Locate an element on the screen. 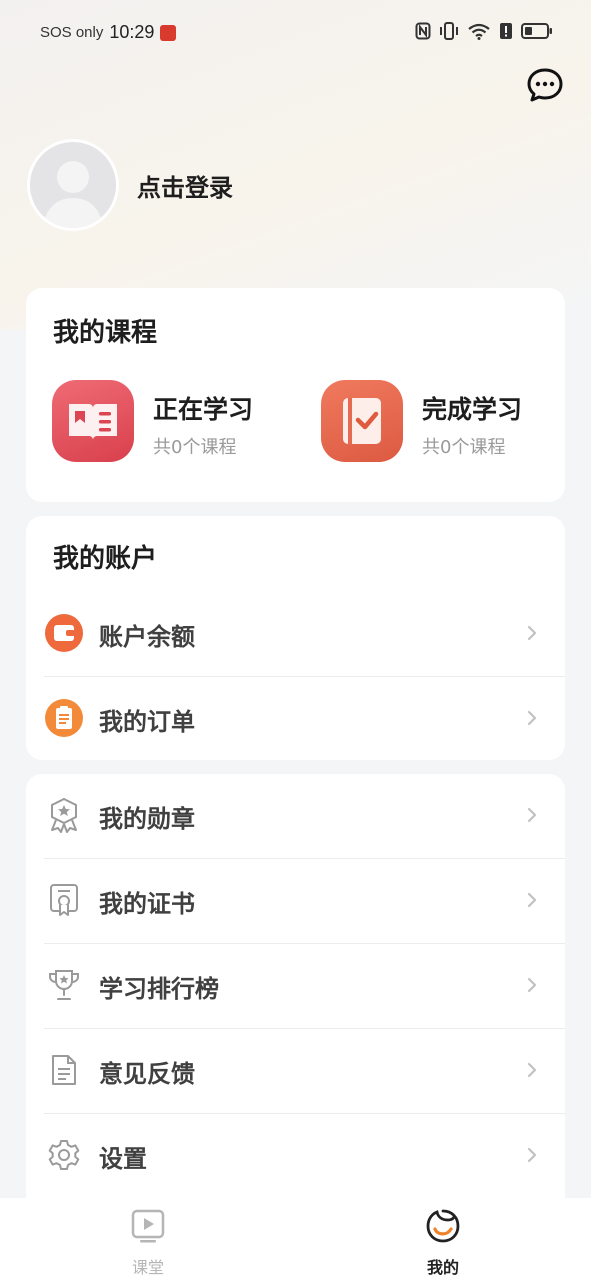  medal-icon is located at coordinates (64, 815).